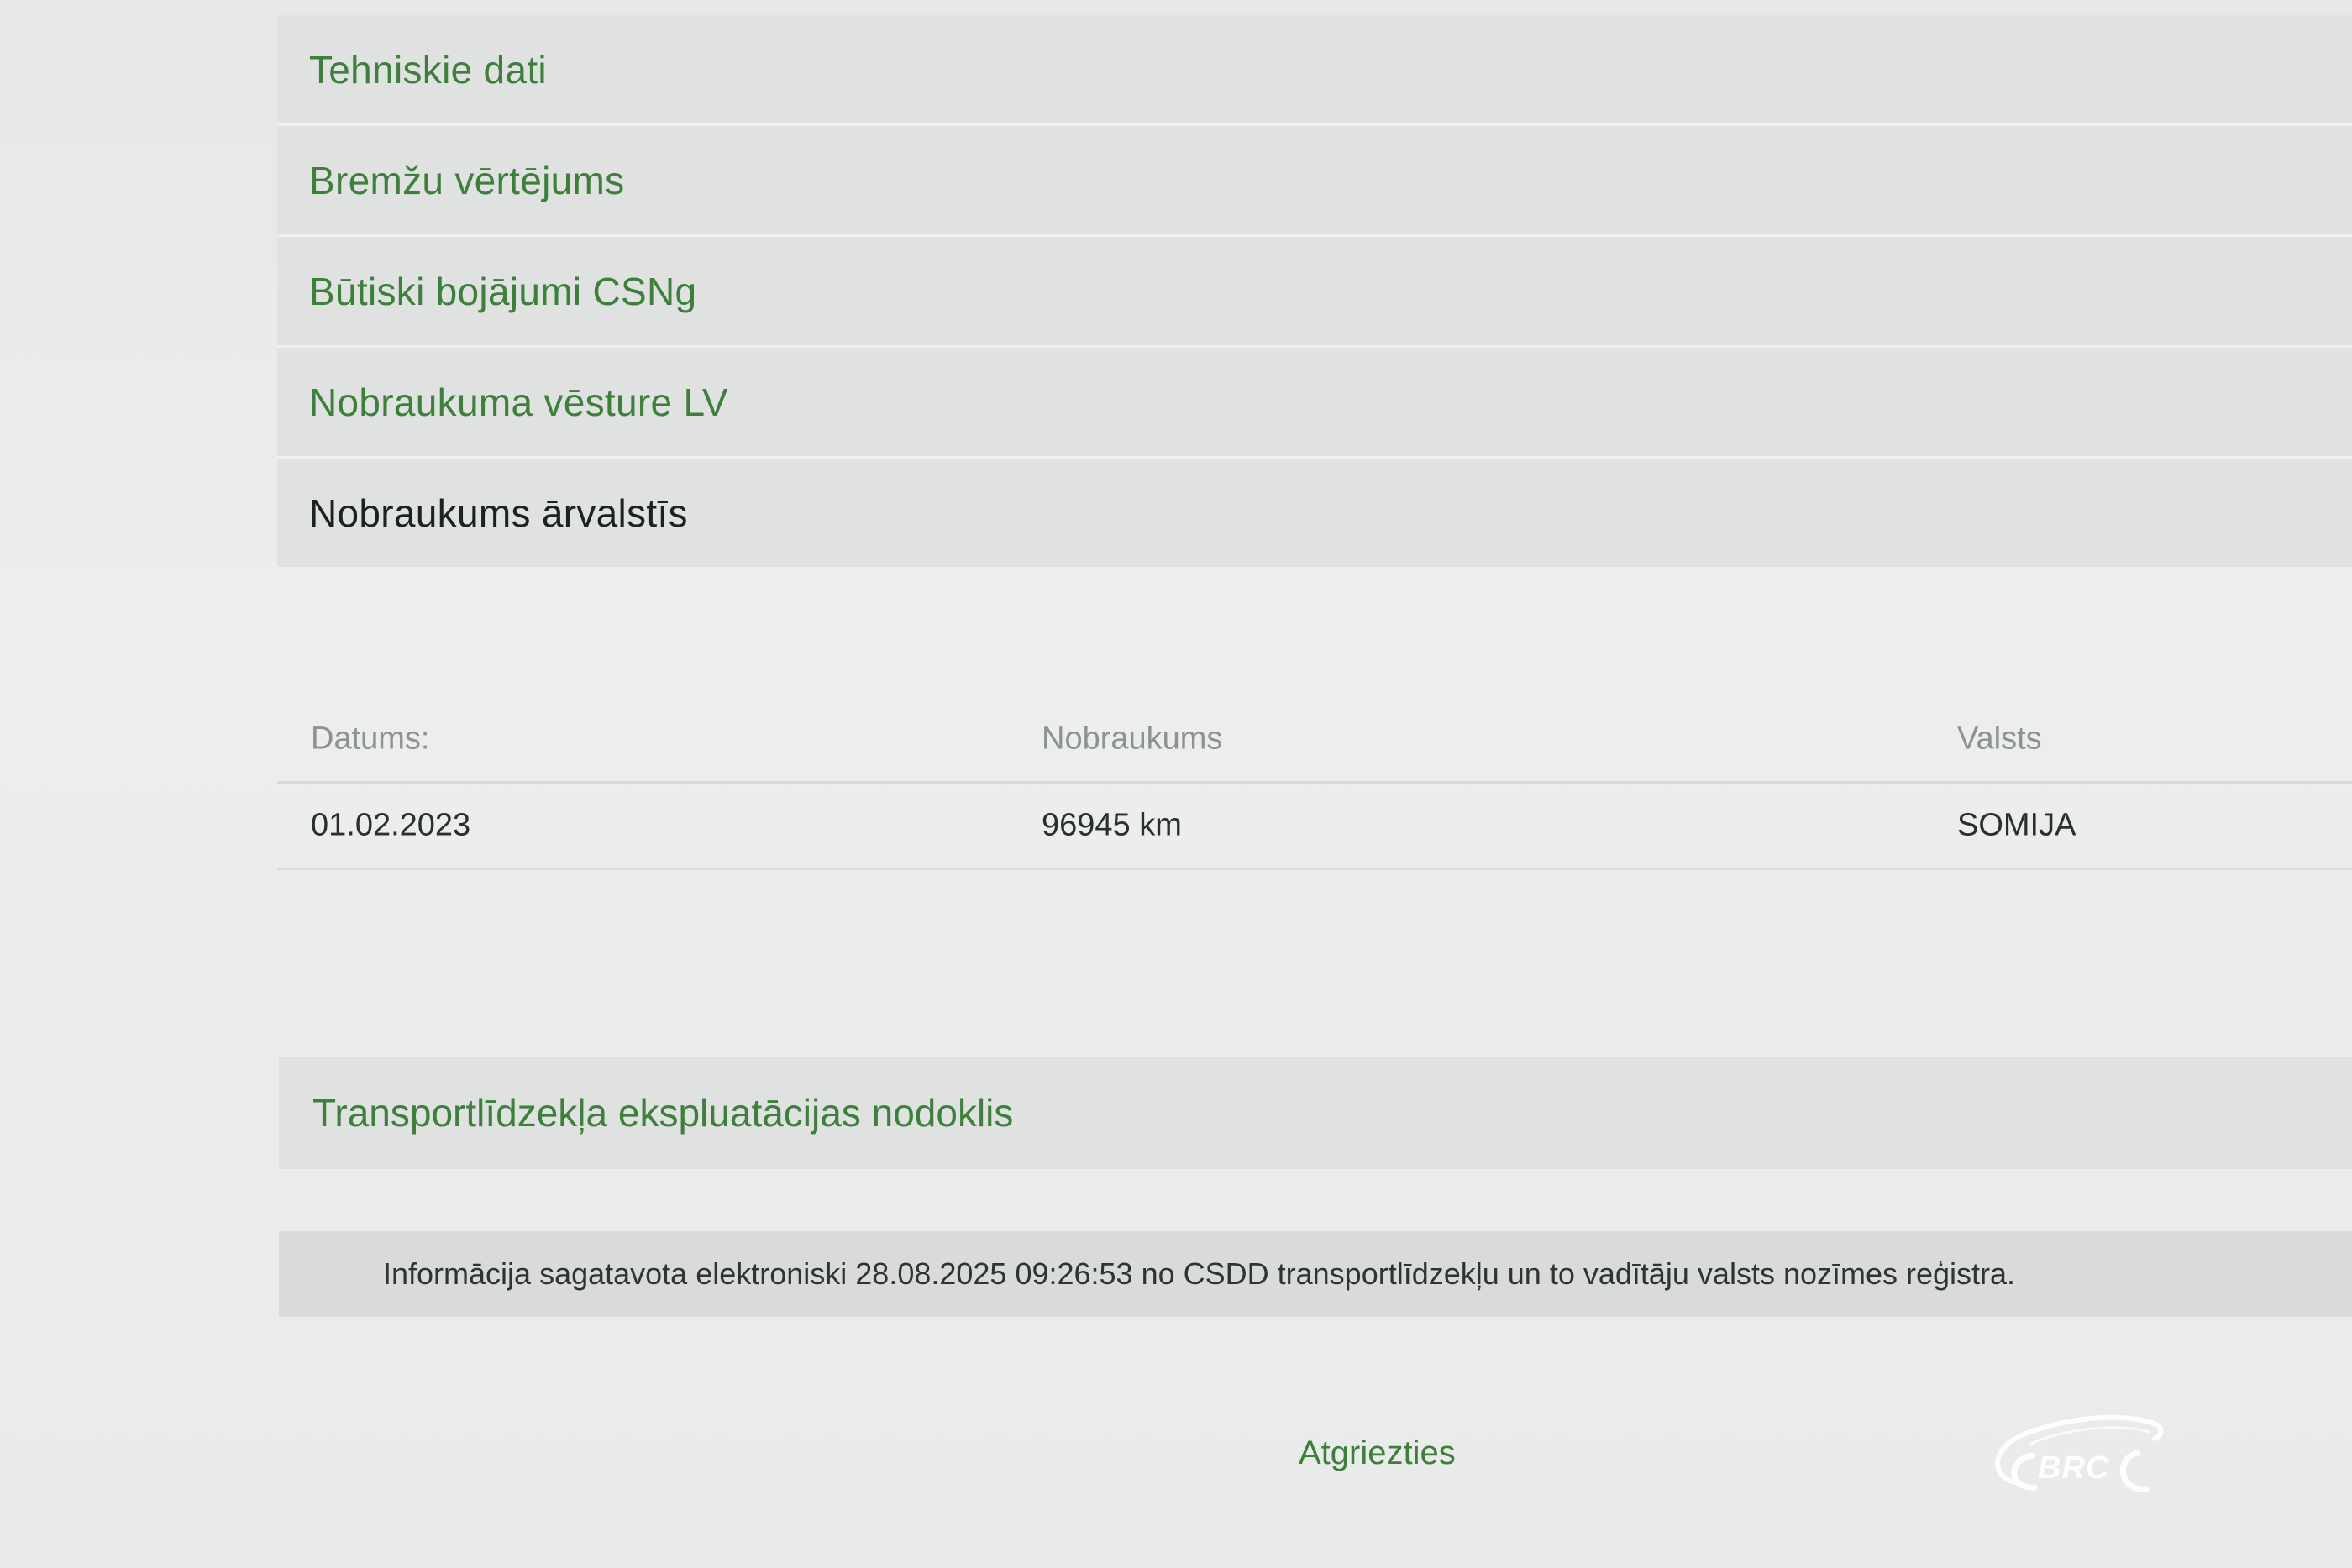 Image resolution: width=2352 pixels, height=1568 pixels. What do you see at coordinates (1314, 181) in the screenshot?
I see `accordion-item-brake-rating: Bremžu vērtējums` at bounding box center [1314, 181].